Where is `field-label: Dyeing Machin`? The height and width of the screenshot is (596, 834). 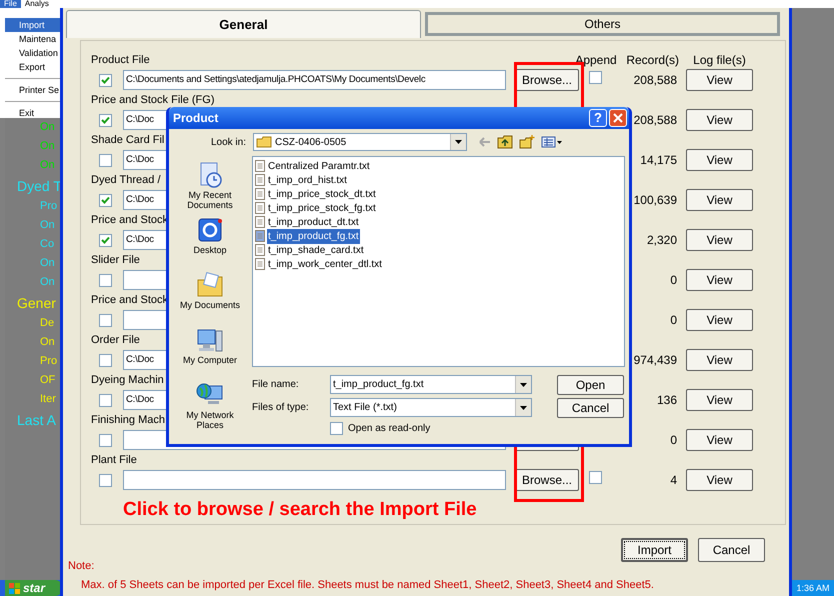
field-label: Dyeing Machin is located at coordinates (127, 380).